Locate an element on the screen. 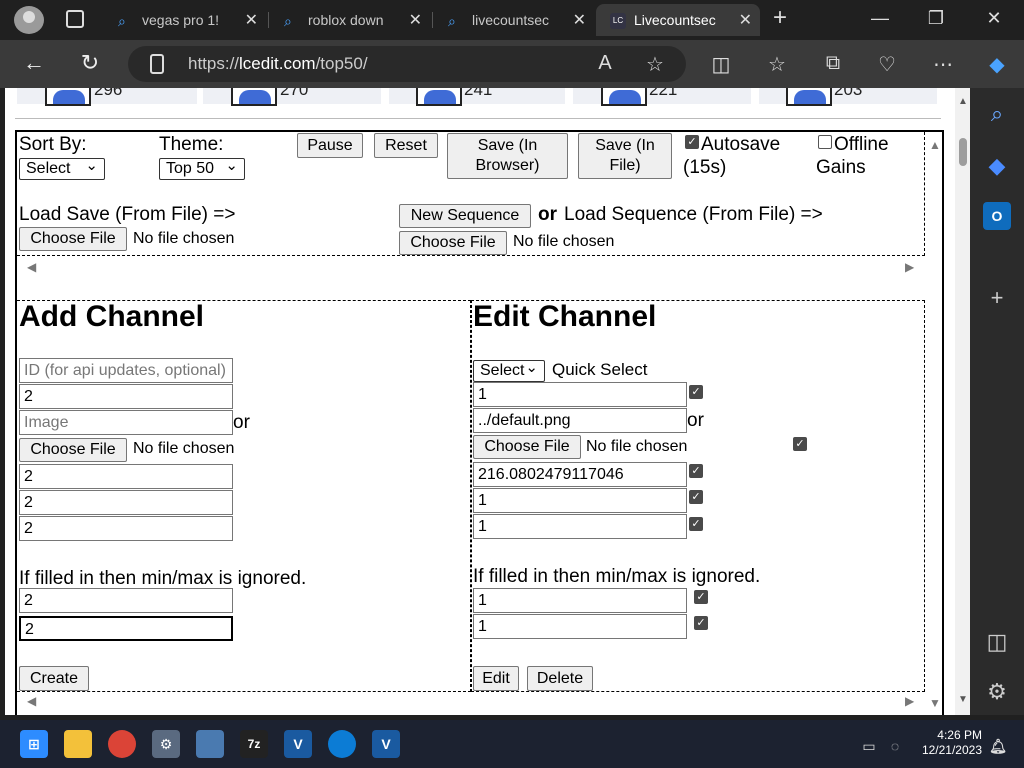  7zip-icon: 7z is located at coordinates (254, 744).